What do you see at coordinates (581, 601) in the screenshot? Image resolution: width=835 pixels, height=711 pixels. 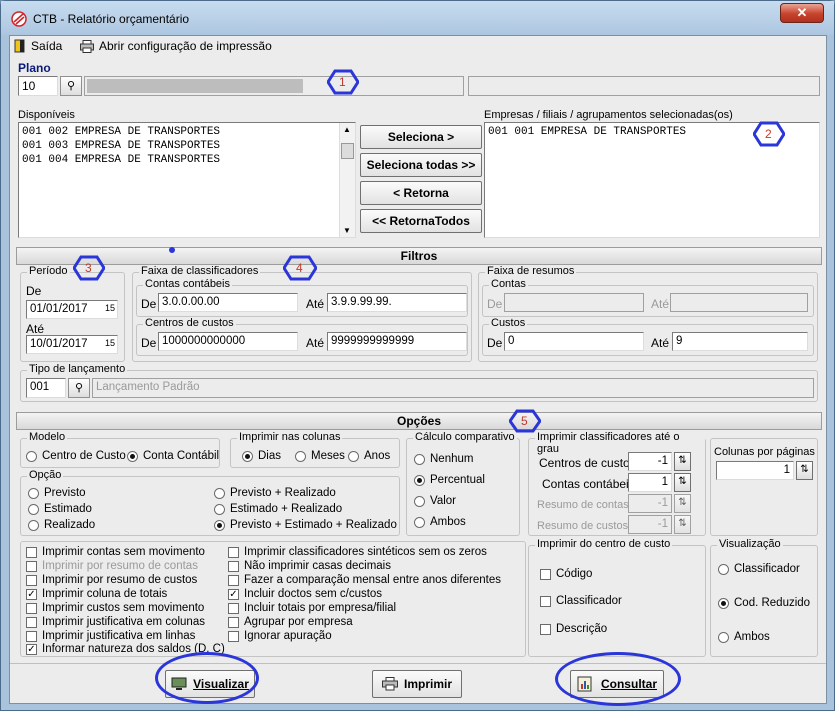 I see `centro-check-classificador: Classificador` at bounding box center [581, 601].